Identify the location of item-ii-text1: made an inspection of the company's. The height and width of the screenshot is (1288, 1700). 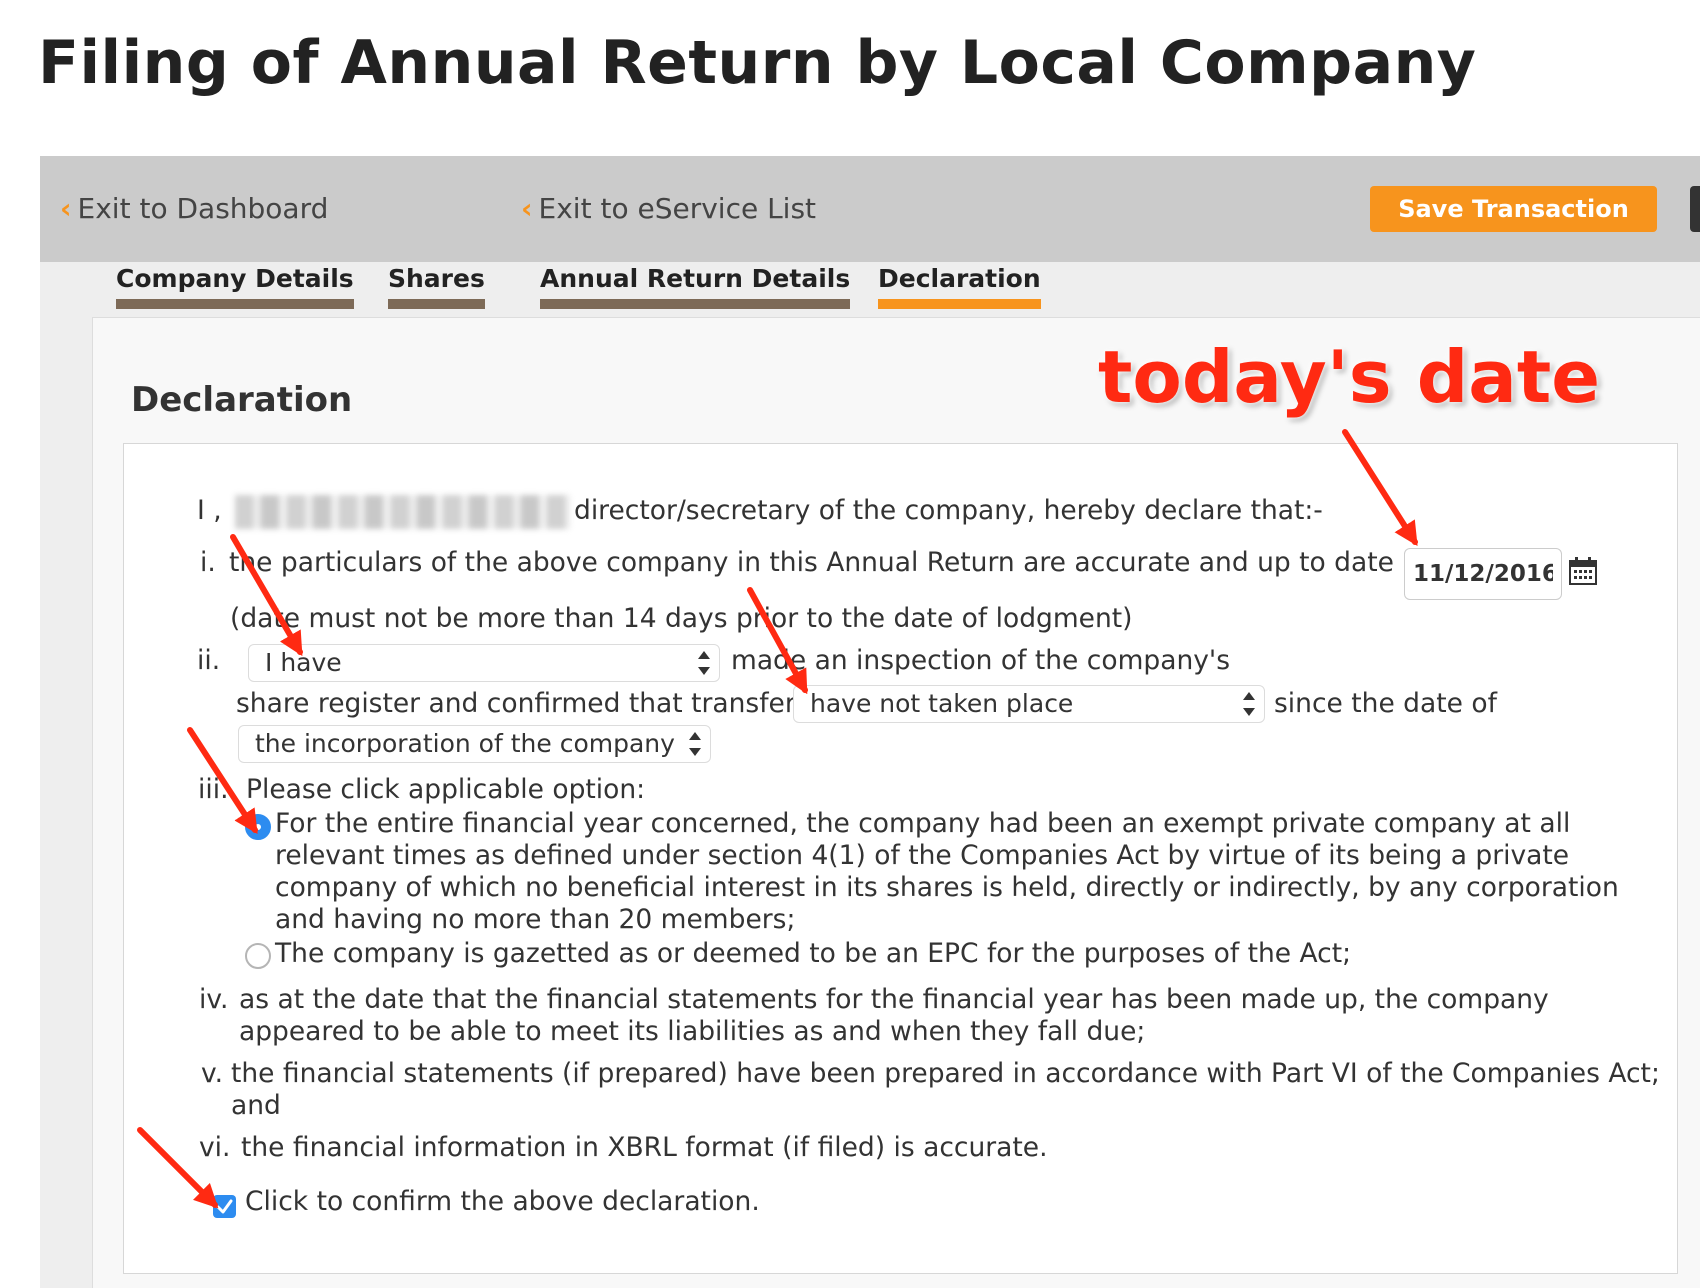
(981, 660).